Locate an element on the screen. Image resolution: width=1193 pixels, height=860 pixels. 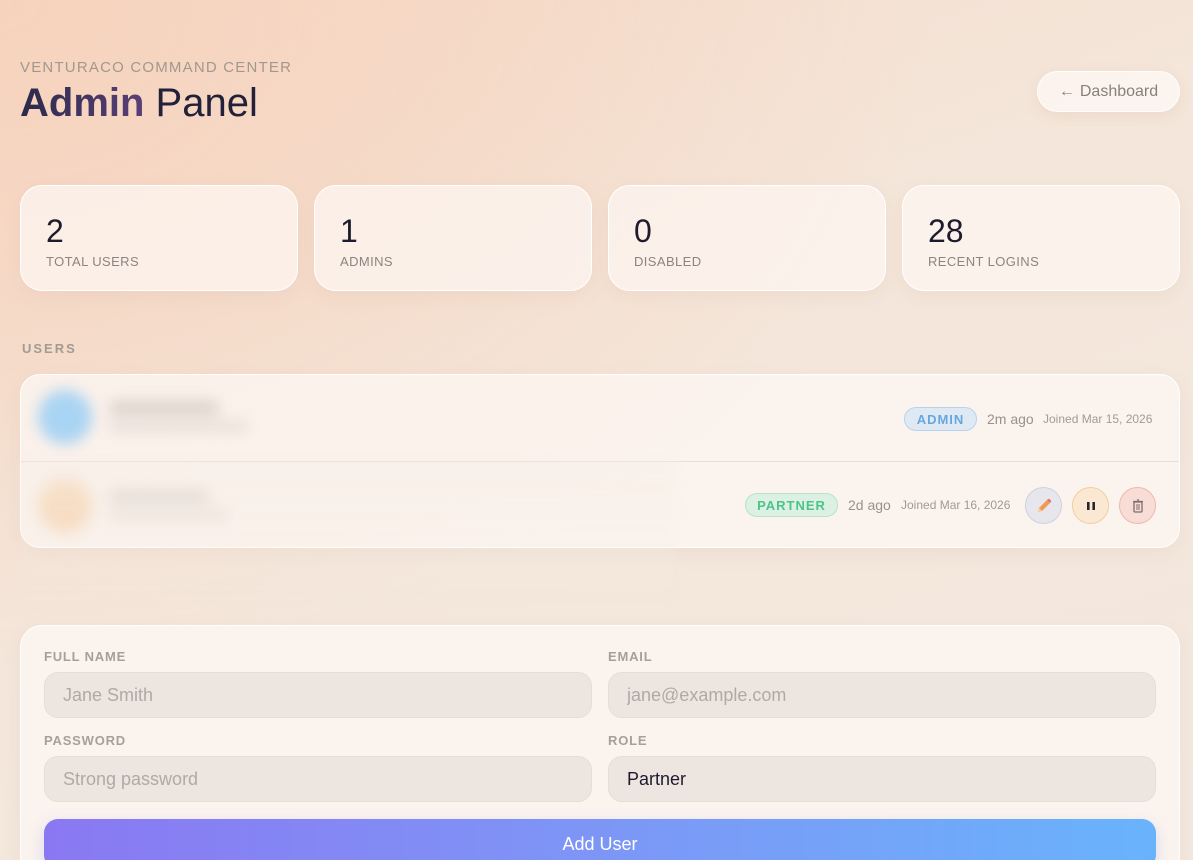
edit-user-button is located at coordinates (1043, 505).